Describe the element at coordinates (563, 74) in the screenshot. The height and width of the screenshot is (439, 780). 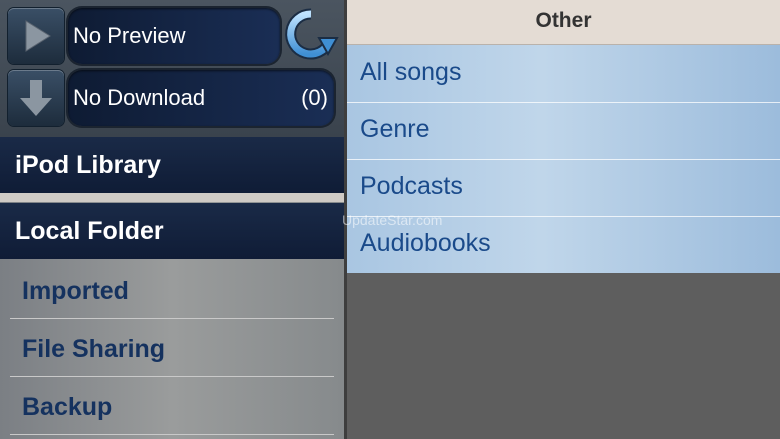
I see `list-item-all-songs: All songs` at that location.